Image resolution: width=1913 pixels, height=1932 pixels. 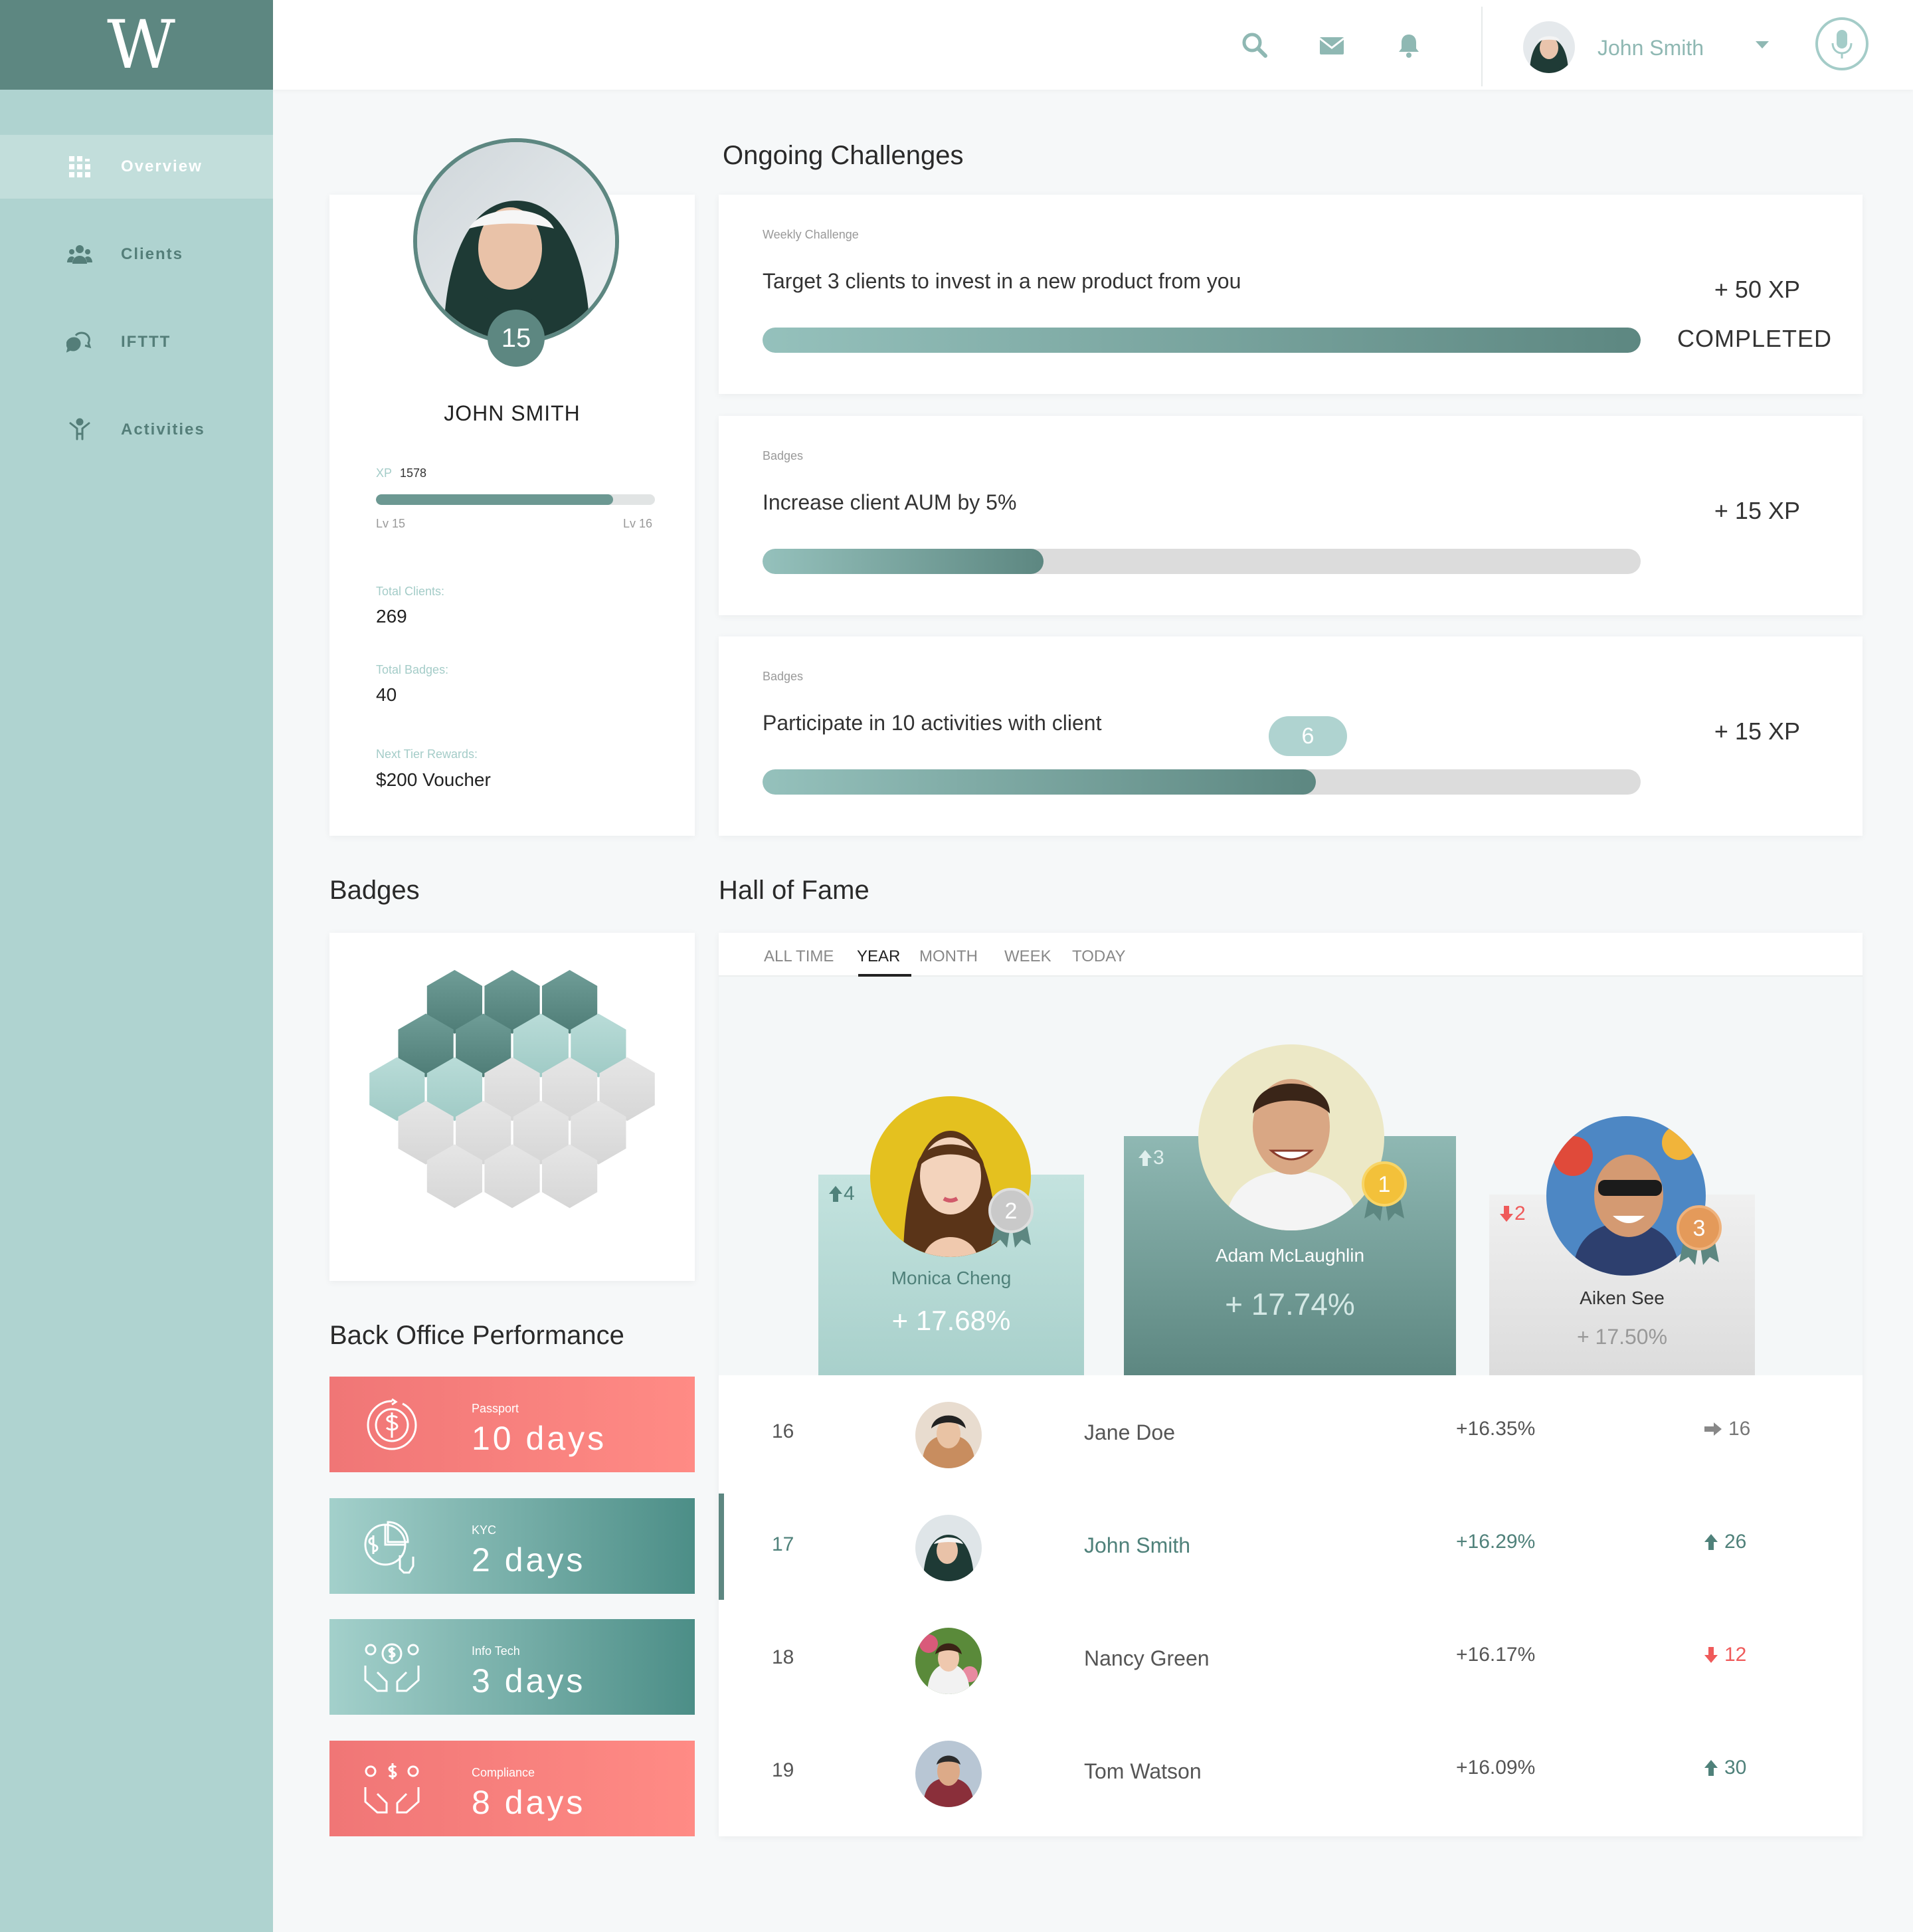 What do you see at coordinates (433, 779) in the screenshot?
I see `stat-value-rewards: $200 Voucher` at bounding box center [433, 779].